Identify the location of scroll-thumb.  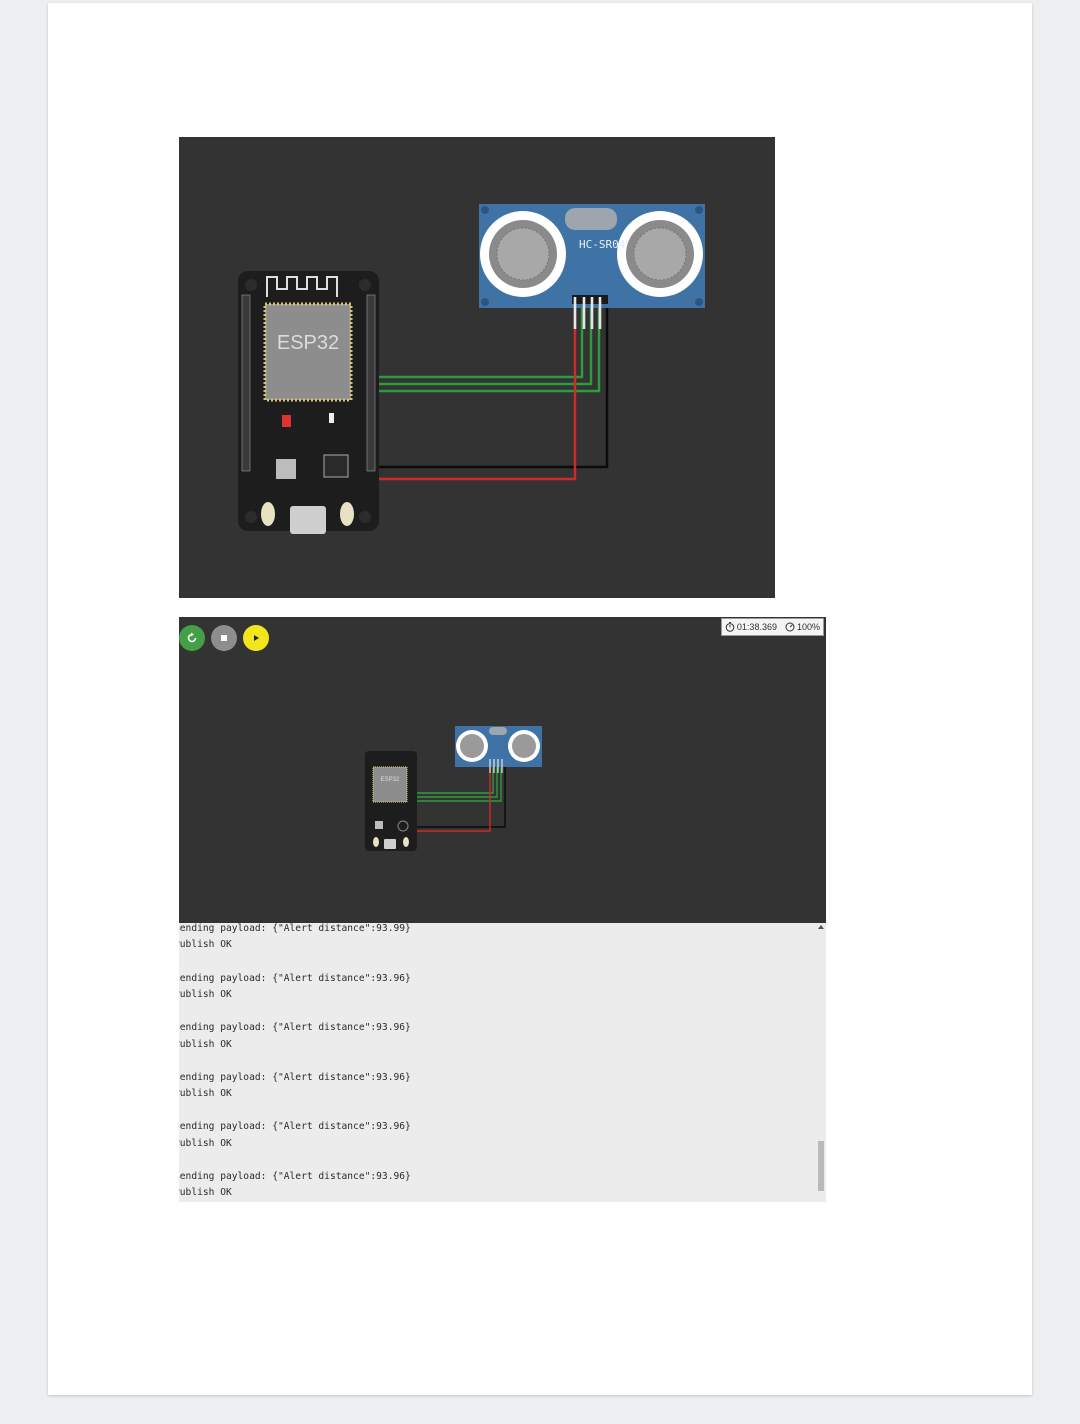
(821, 1166).